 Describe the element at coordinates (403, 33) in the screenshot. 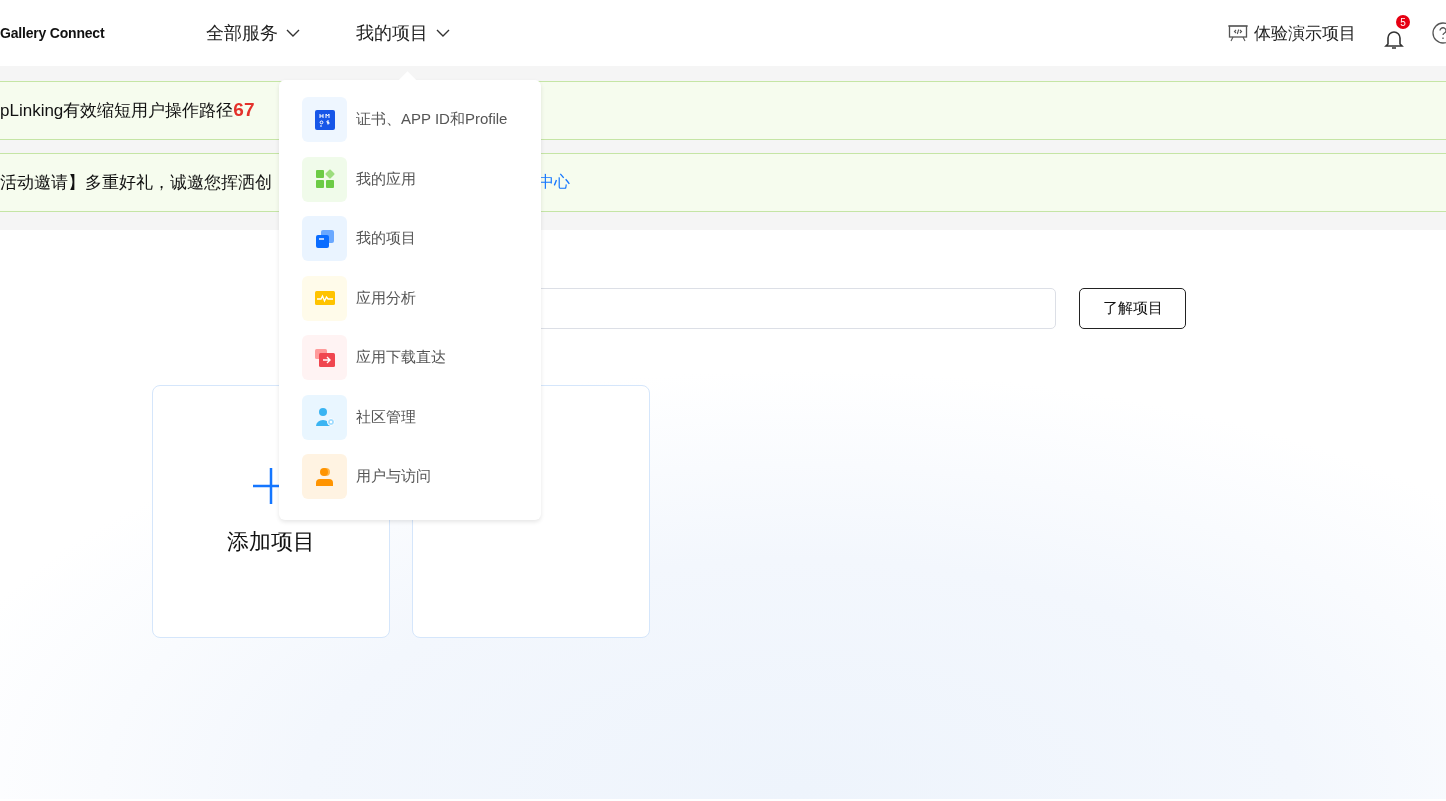

I see `nav-menu-item: 我的项目` at that location.